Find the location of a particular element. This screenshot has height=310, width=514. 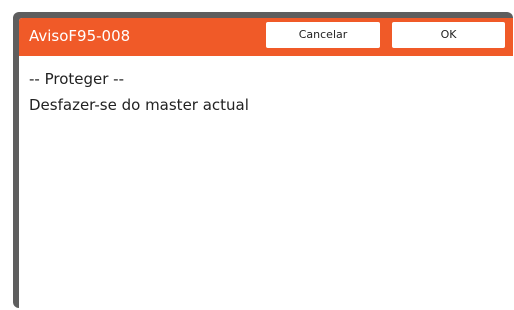

message-text: Desfazer-se do master actual is located at coordinates (139, 105).